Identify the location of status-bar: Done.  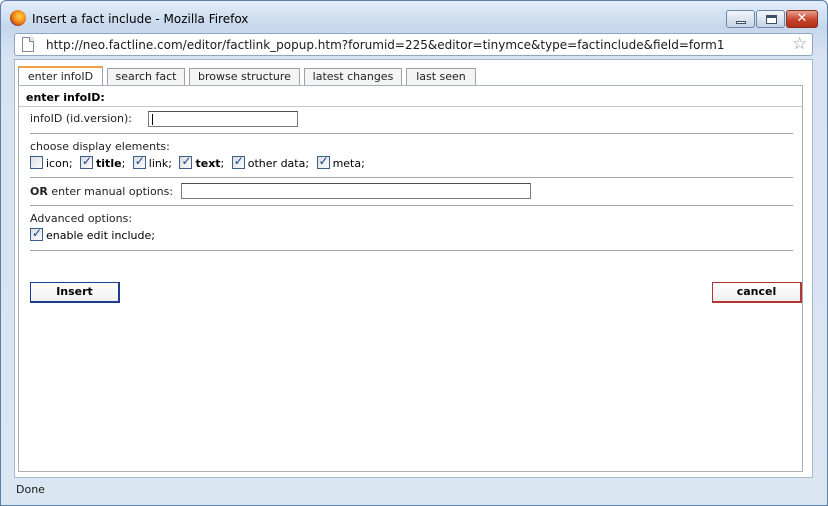
(414, 490).